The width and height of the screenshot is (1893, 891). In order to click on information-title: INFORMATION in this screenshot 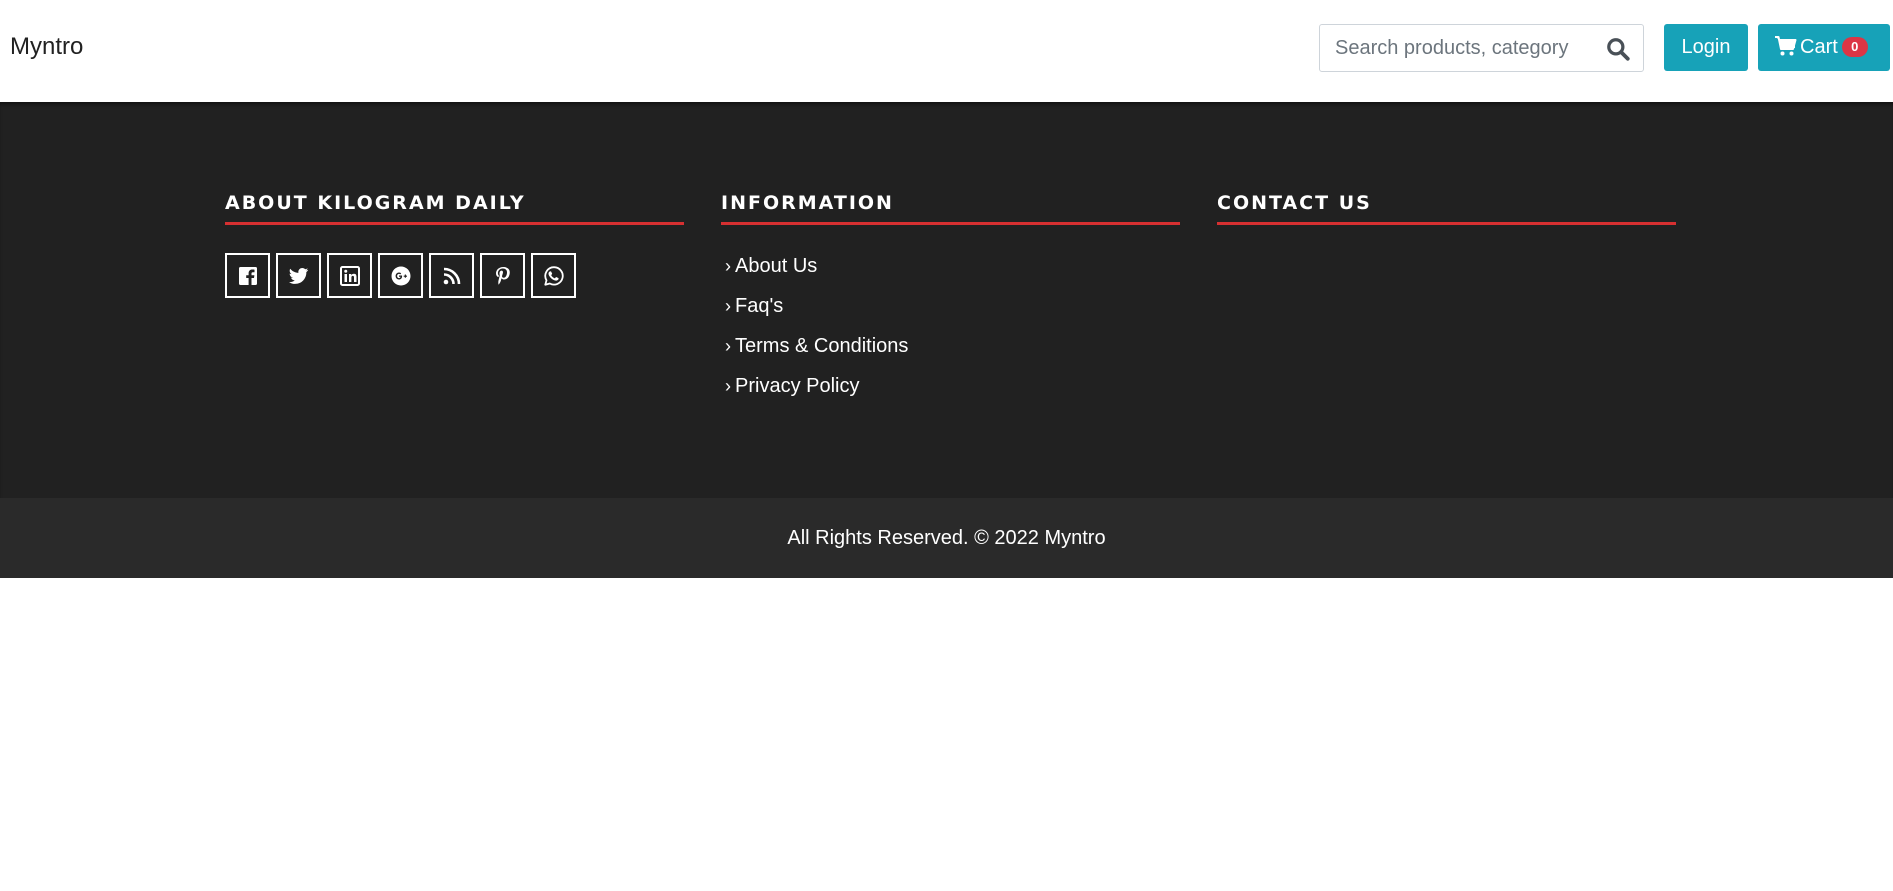, I will do `click(950, 207)`.